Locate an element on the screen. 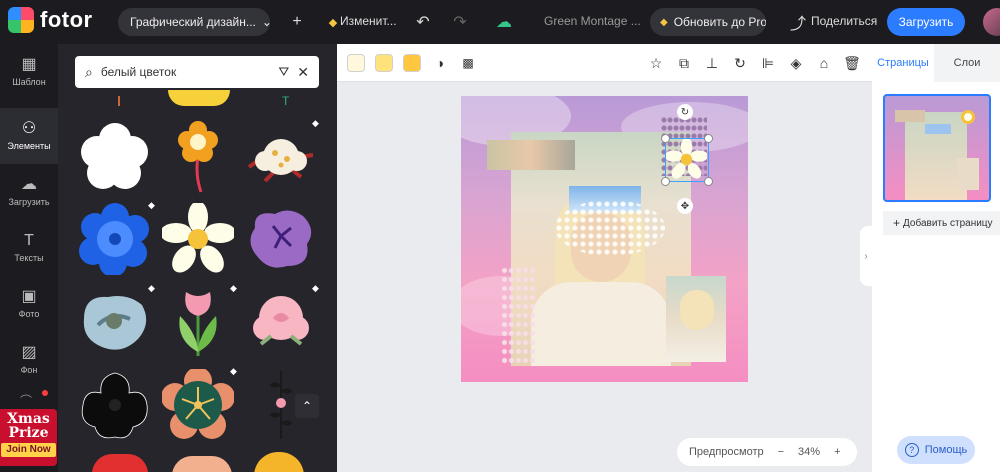  cloud-sync-icon: ☁ is located at coordinates (504, 22).